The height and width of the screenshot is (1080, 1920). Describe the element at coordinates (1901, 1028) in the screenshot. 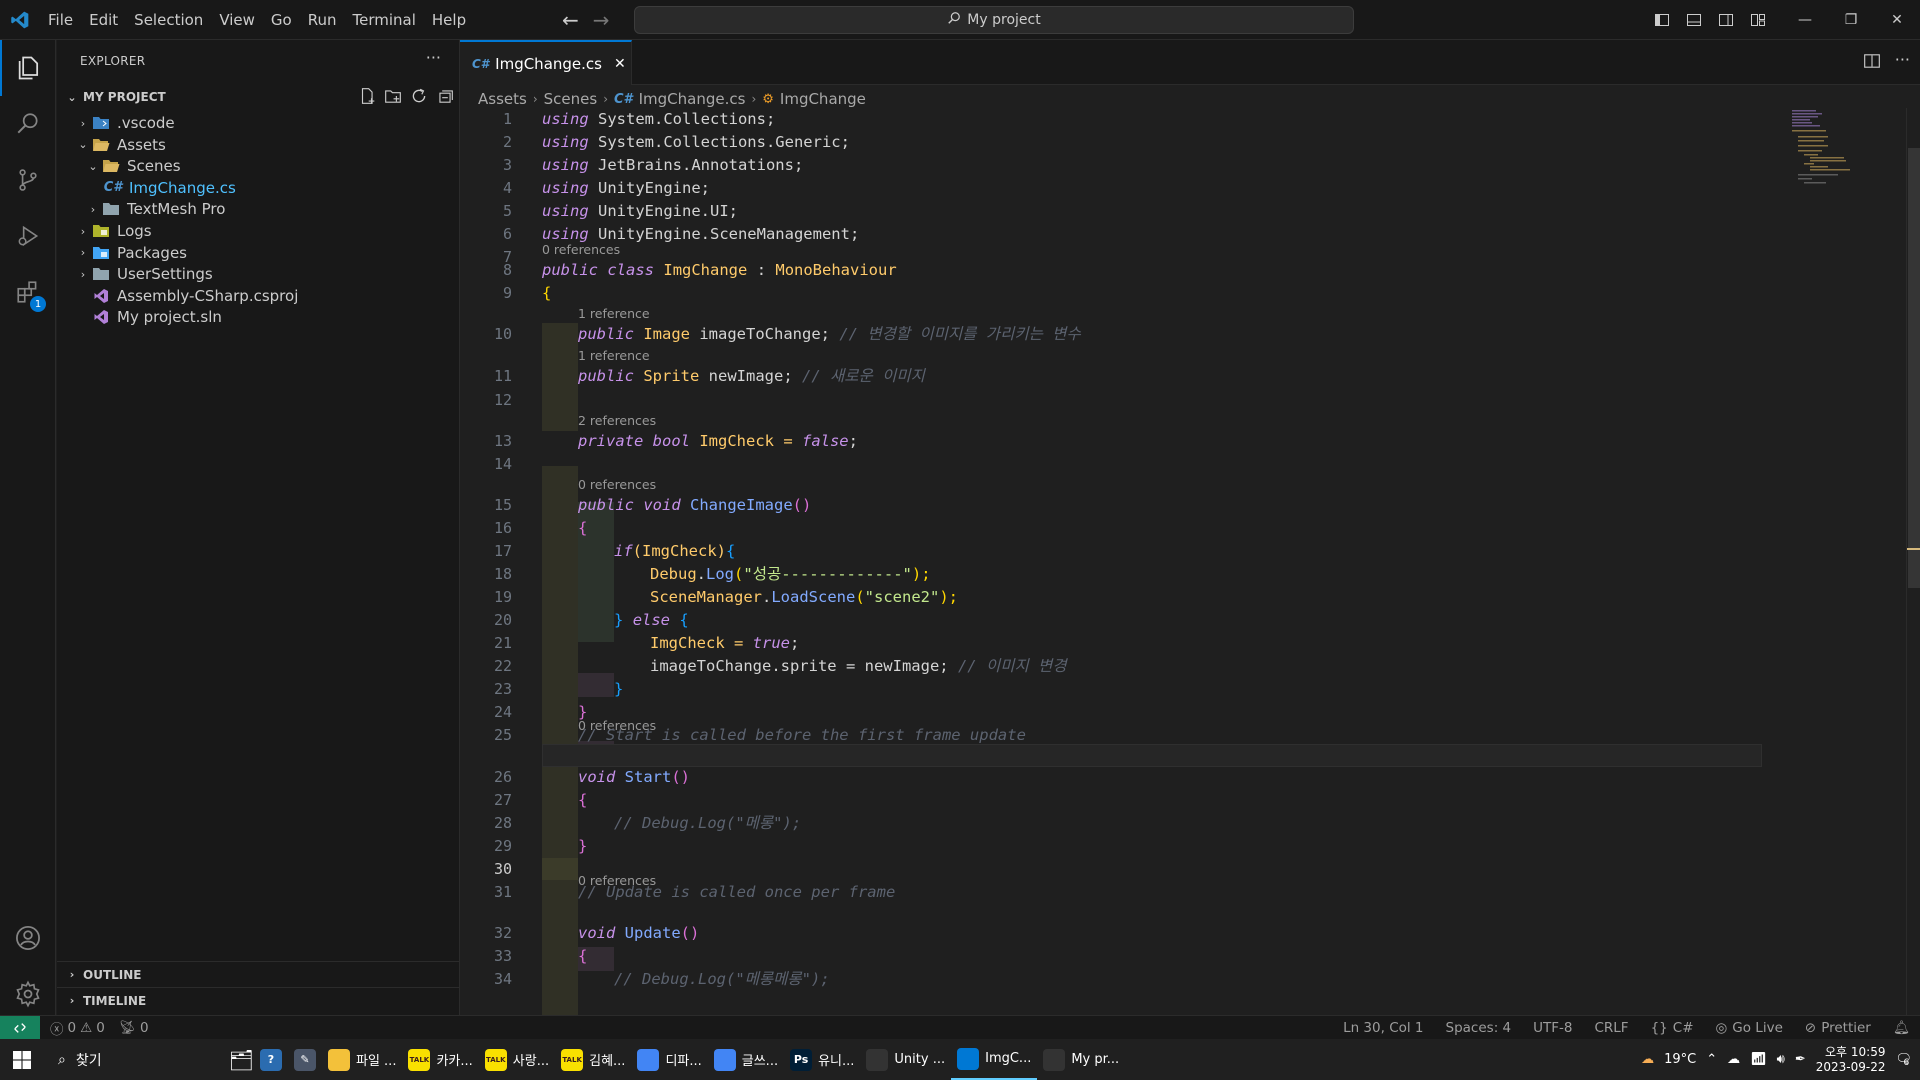

I see `notifications-bell-icon: 🔔︎` at that location.